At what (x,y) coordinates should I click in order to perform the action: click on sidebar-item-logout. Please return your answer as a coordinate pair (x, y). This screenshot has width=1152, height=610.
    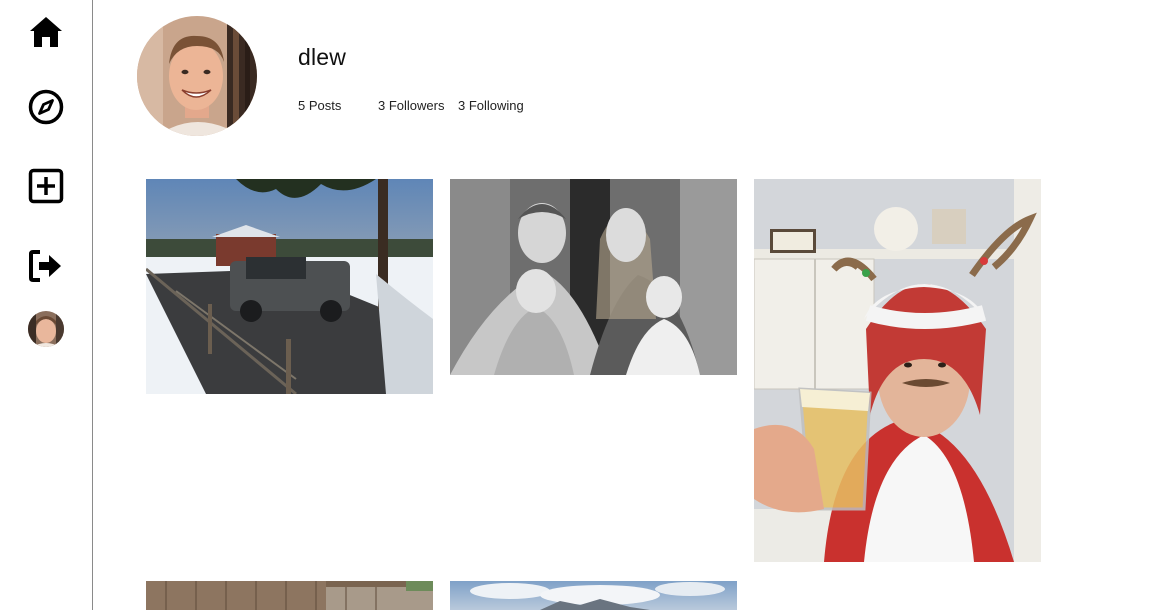
    Looking at the image, I should click on (46, 266).